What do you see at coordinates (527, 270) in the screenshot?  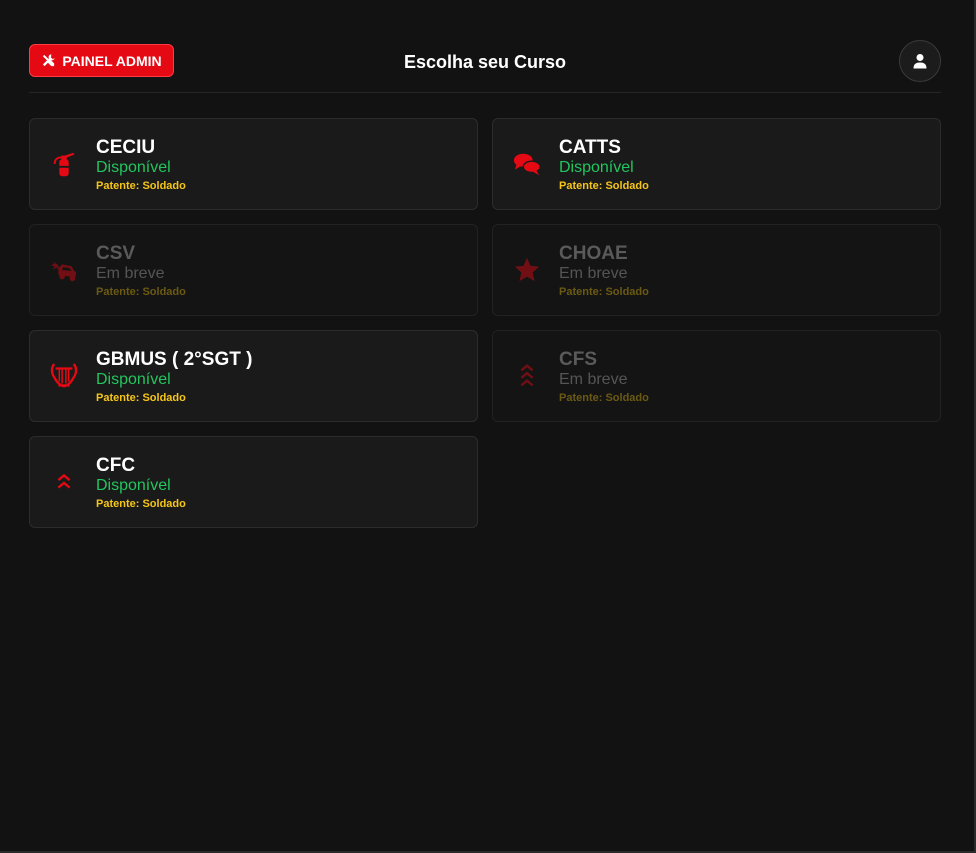 I see `star-icon` at bounding box center [527, 270].